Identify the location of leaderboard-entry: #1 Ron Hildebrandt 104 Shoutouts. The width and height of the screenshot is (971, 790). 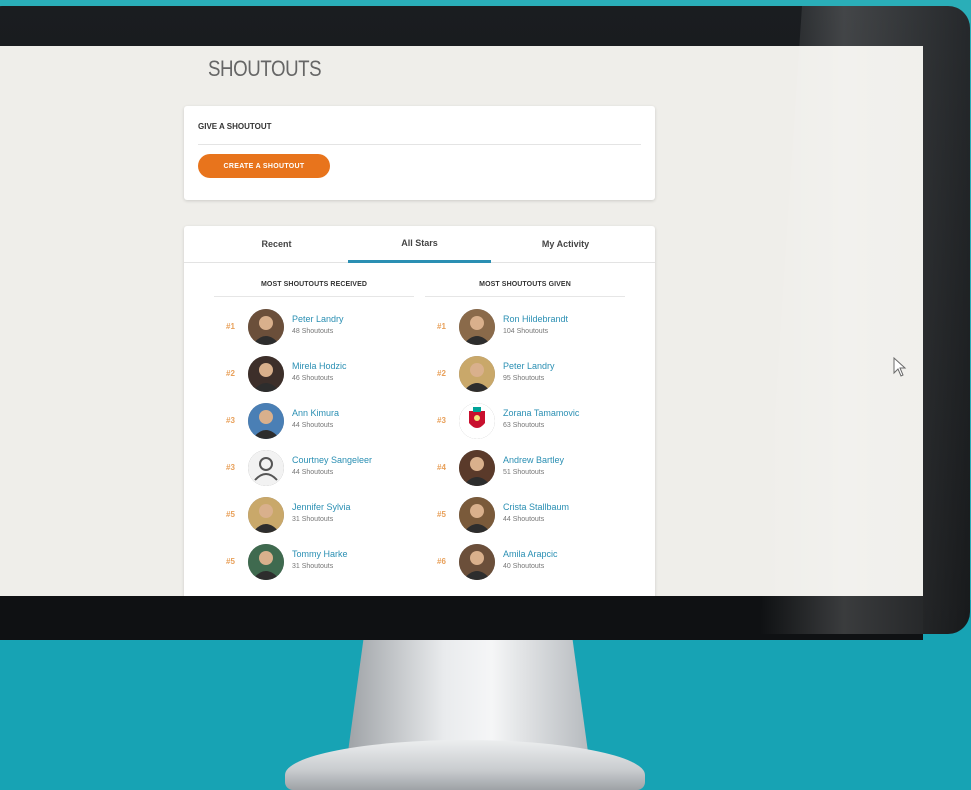
(525, 329).